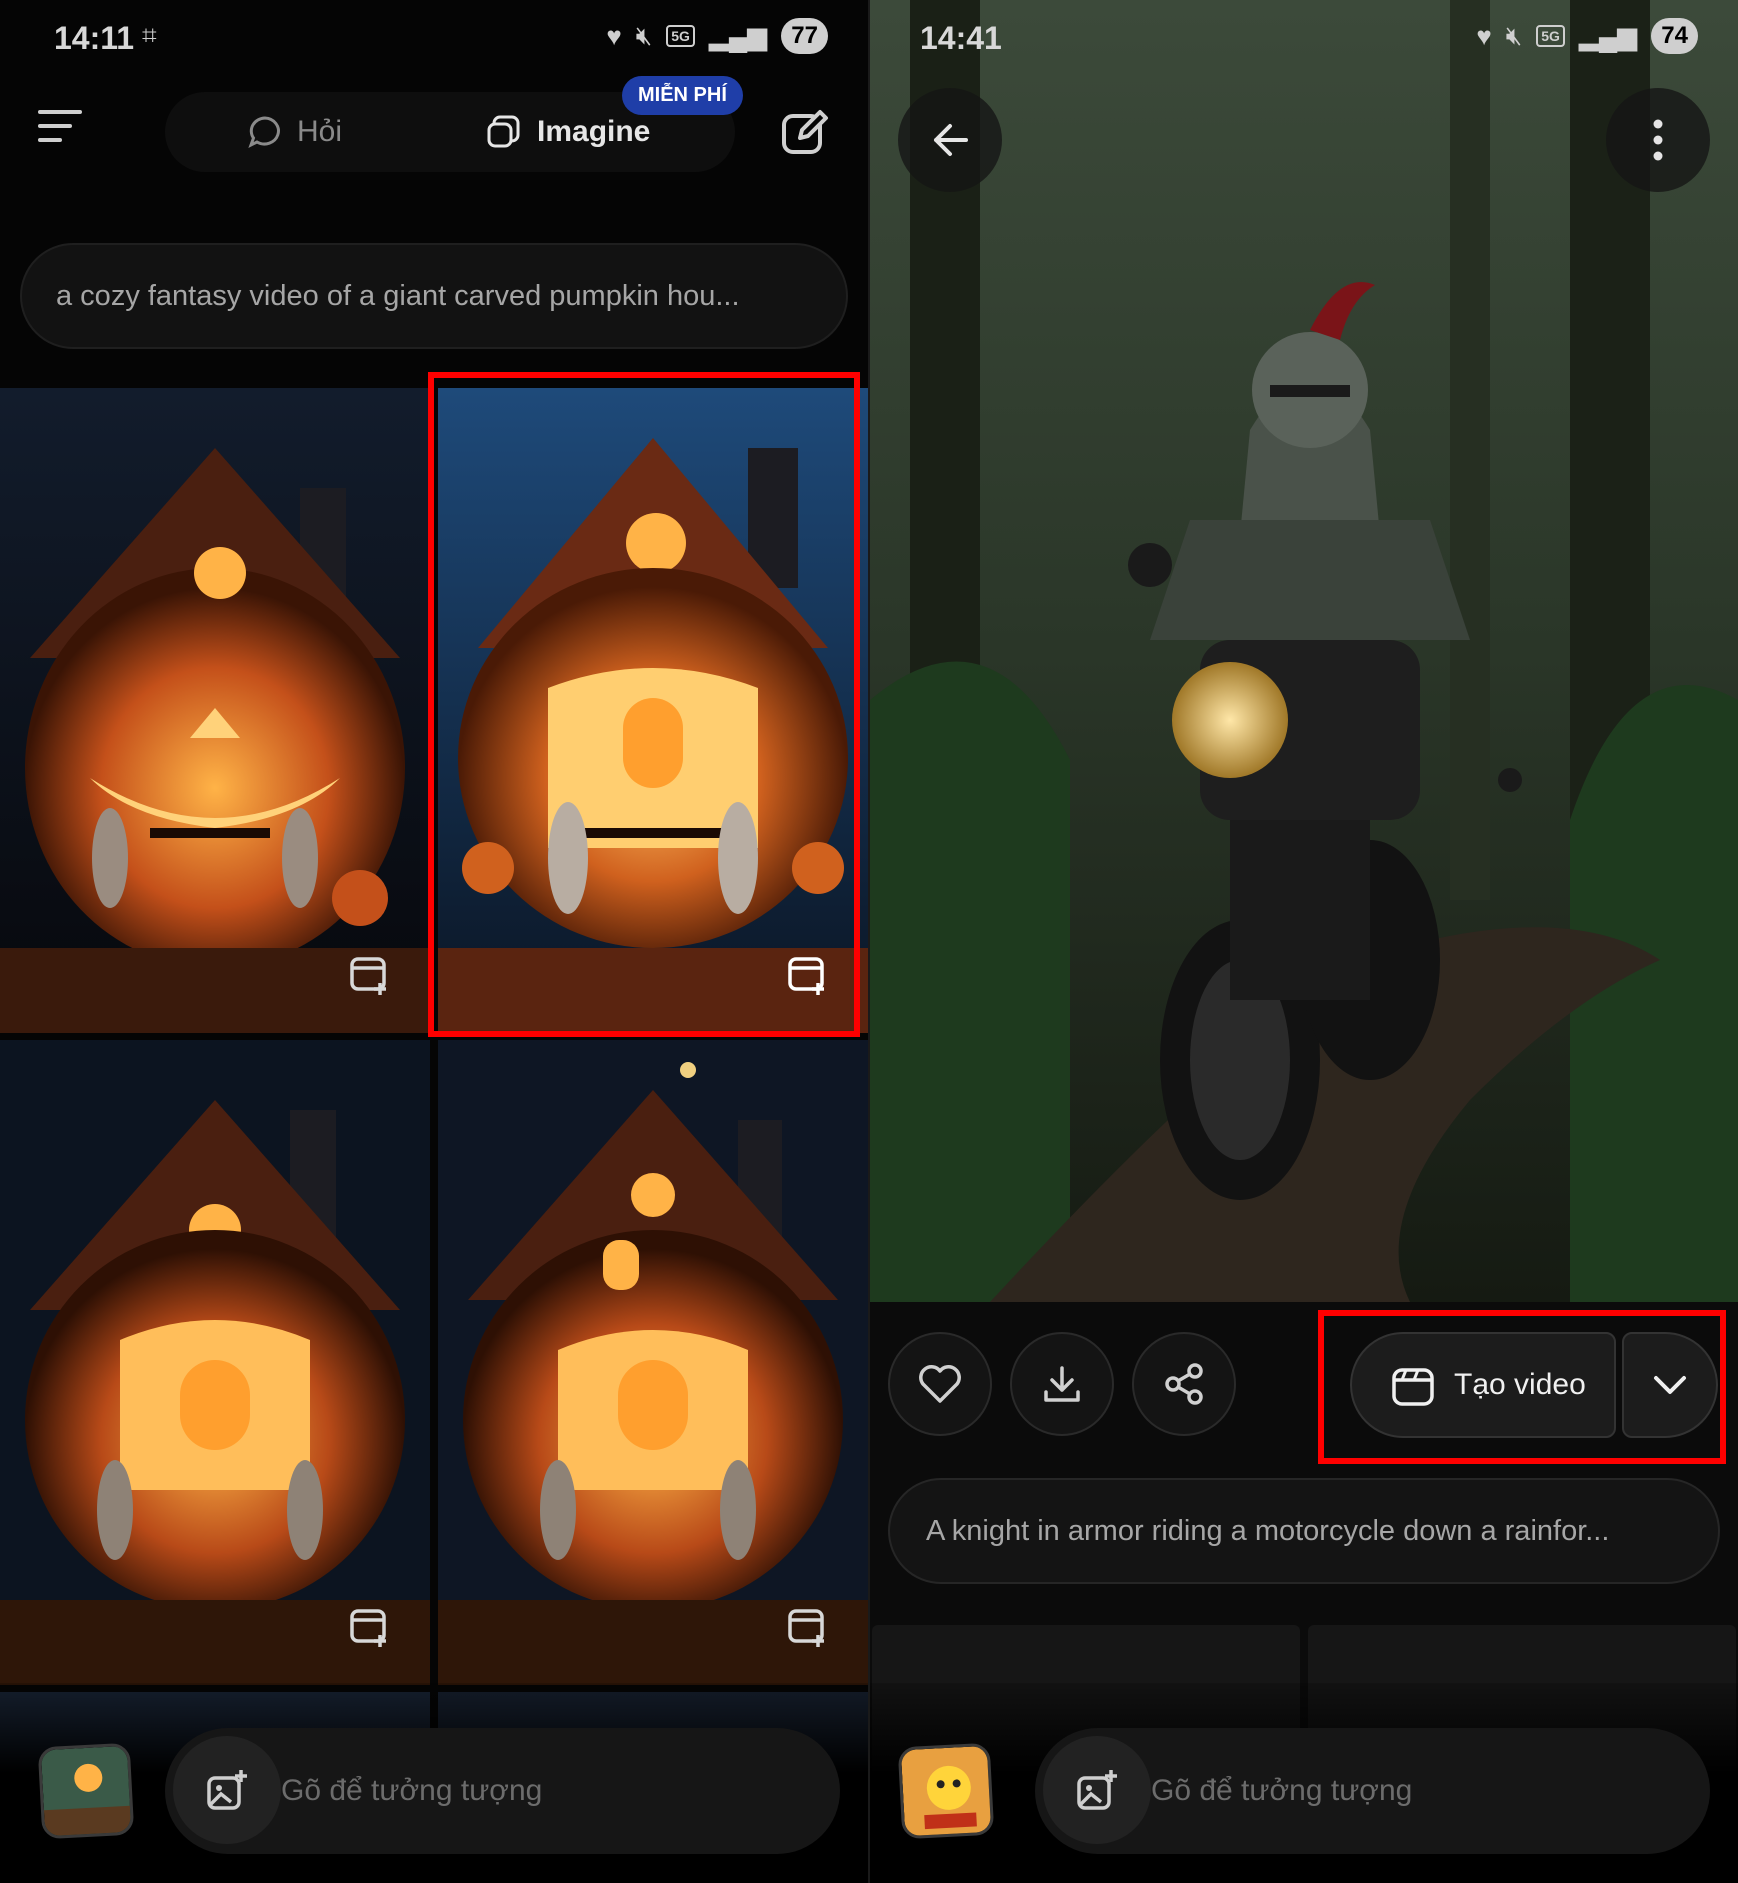 The image size is (1738, 1883). Describe the element at coordinates (294, 132) in the screenshot. I see `tab-ask: Hỏi` at that location.